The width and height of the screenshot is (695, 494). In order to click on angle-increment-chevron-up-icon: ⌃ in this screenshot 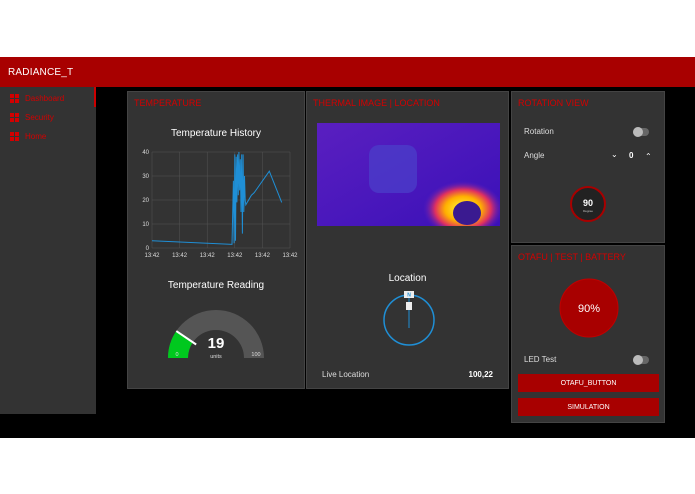, I will do `click(648, 156)`.